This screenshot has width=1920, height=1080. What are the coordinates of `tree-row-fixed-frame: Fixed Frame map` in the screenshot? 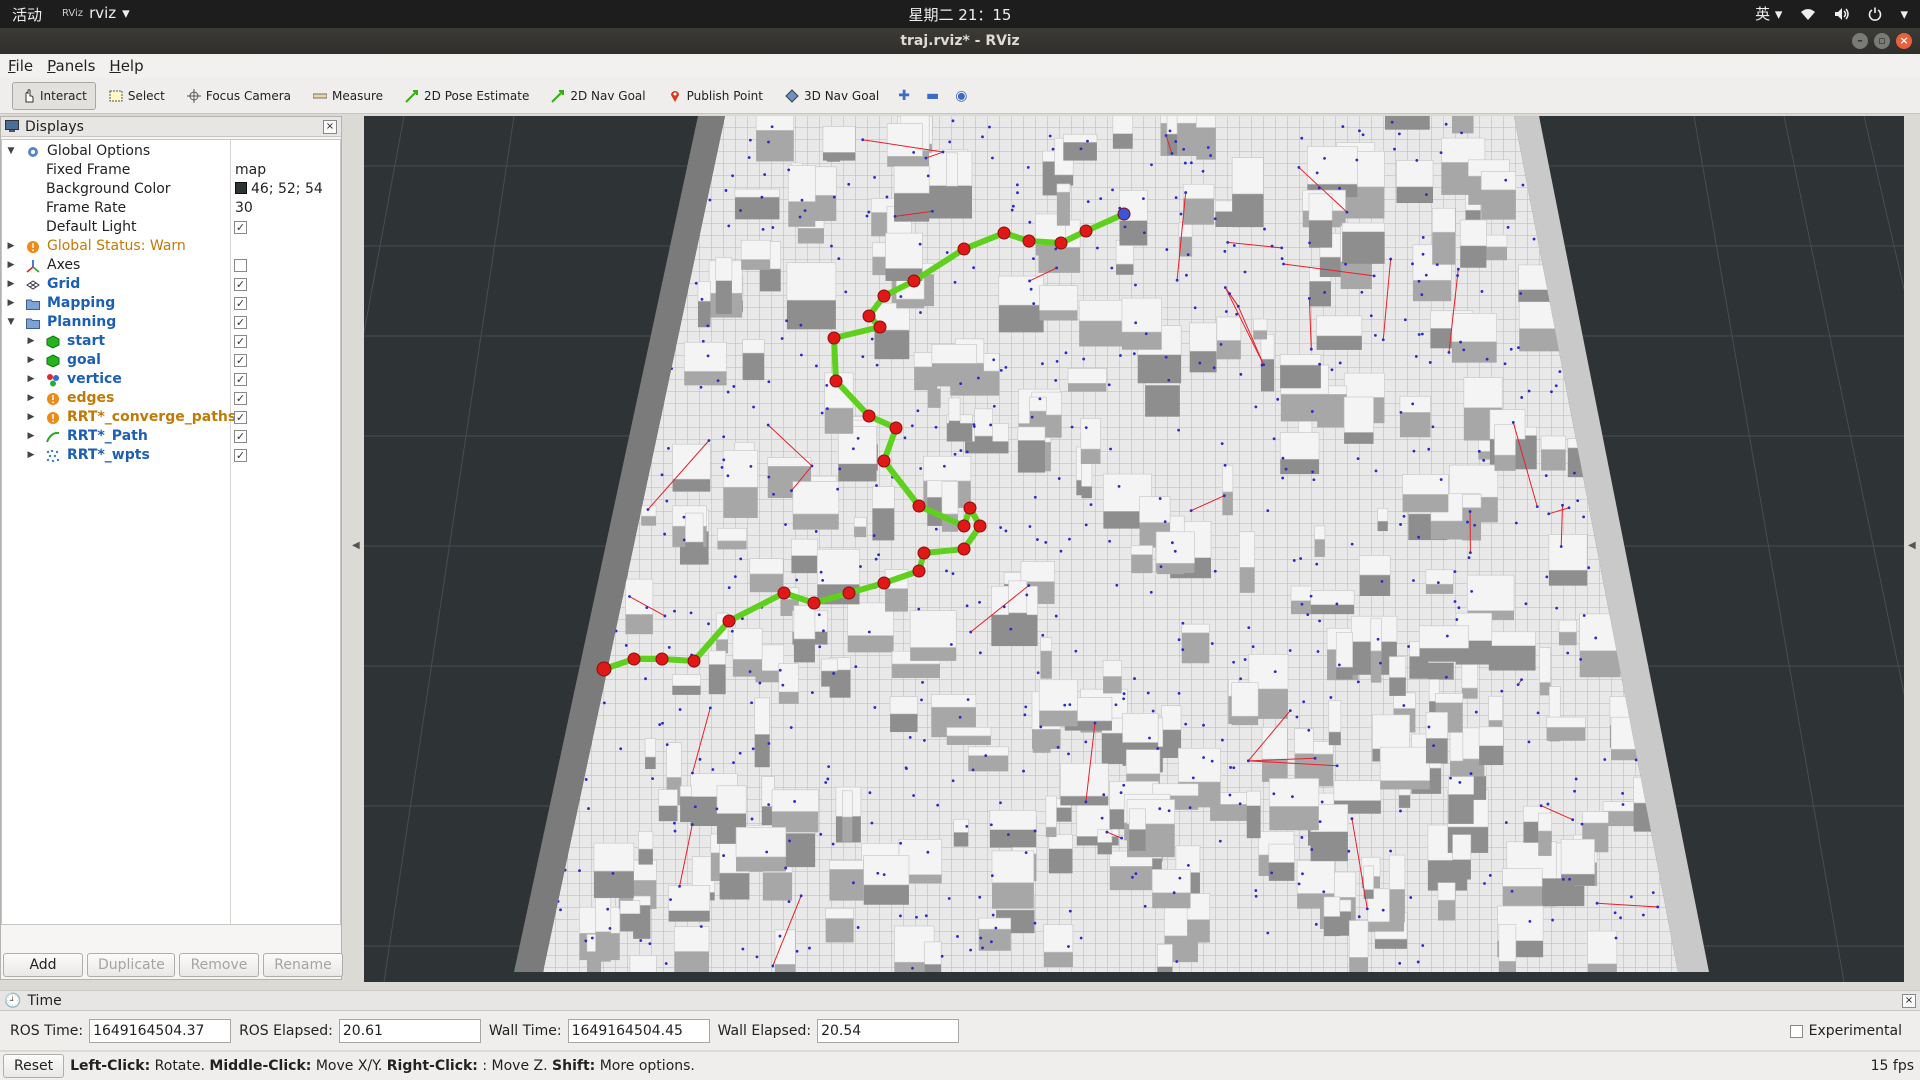 It's located at (171, 170).